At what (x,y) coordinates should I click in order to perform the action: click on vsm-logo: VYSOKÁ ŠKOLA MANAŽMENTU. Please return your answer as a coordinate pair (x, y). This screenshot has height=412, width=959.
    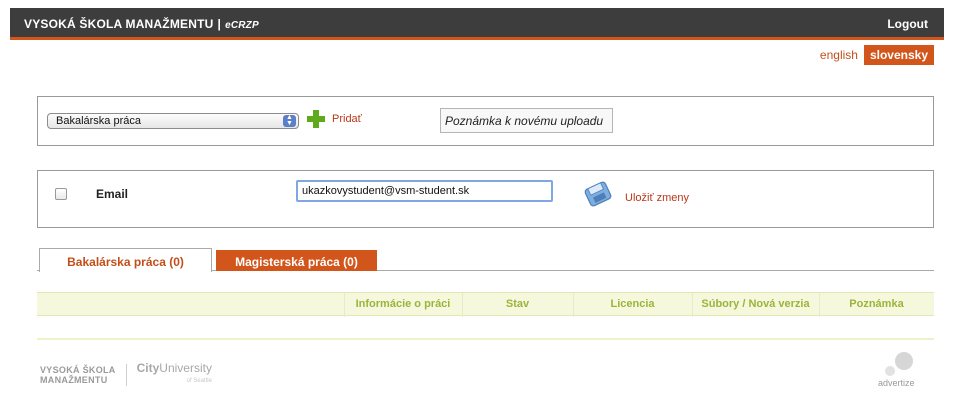
    Looking at the image, I should click on (78, 375).